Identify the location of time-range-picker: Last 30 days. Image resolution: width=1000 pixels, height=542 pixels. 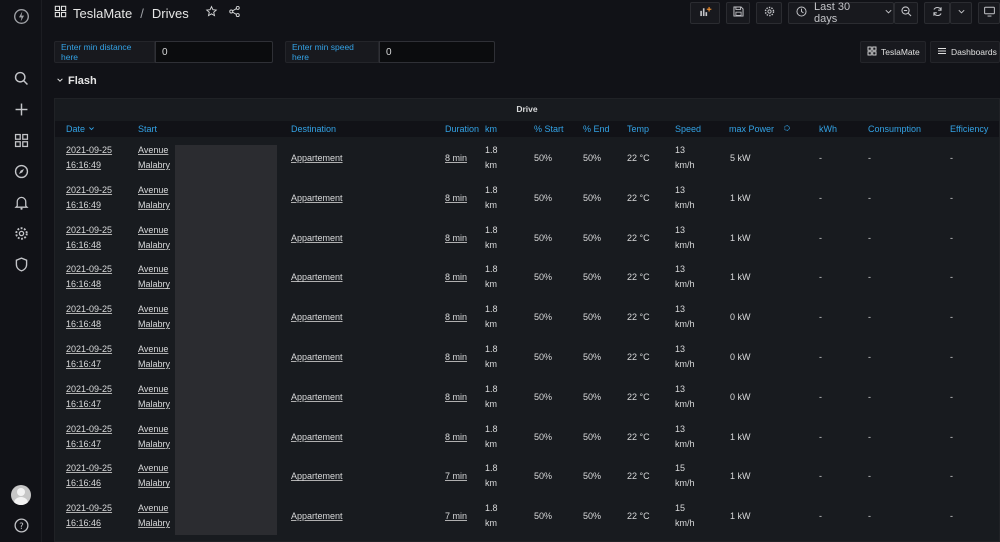
(841, 13).